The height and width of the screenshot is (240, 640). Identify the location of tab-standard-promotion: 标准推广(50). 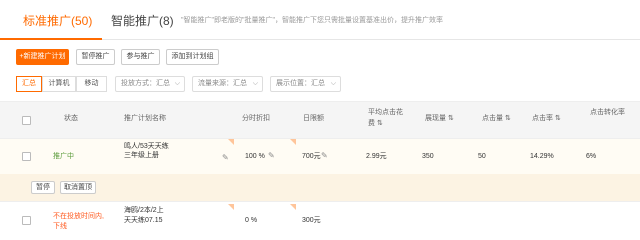
(57, 21).